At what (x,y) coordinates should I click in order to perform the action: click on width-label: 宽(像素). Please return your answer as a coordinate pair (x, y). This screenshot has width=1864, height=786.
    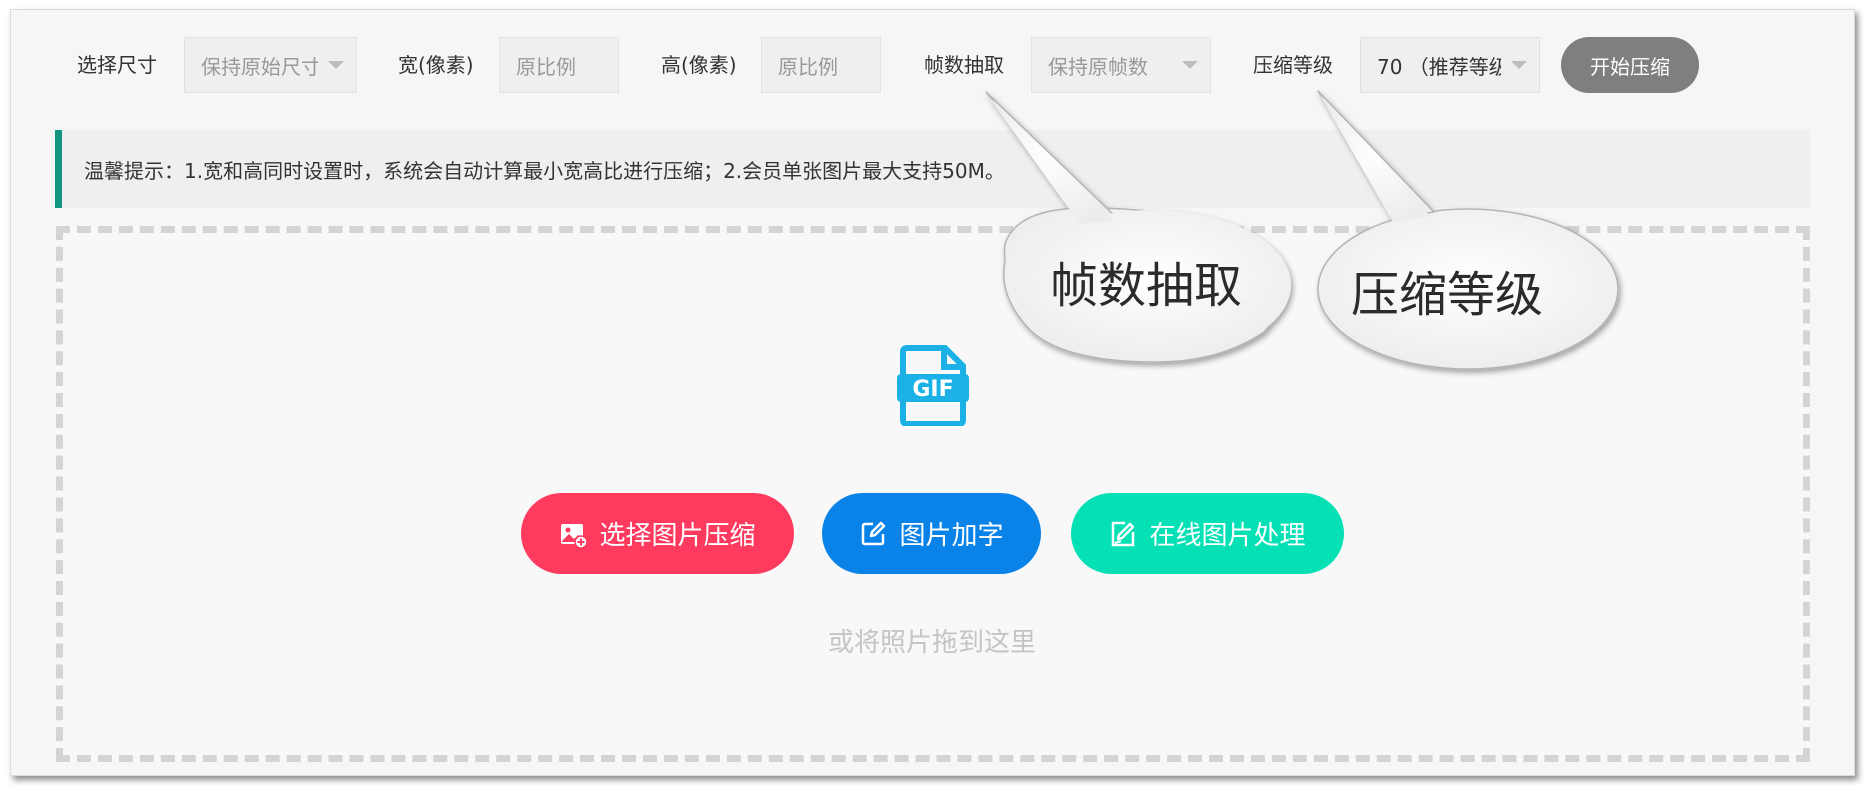
    Looking at the image, I should click on (436, 65).